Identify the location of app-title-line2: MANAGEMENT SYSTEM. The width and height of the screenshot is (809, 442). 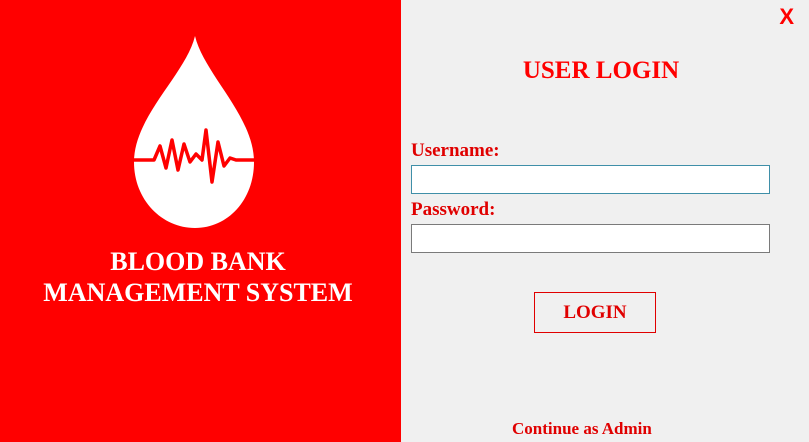
(198, 292).